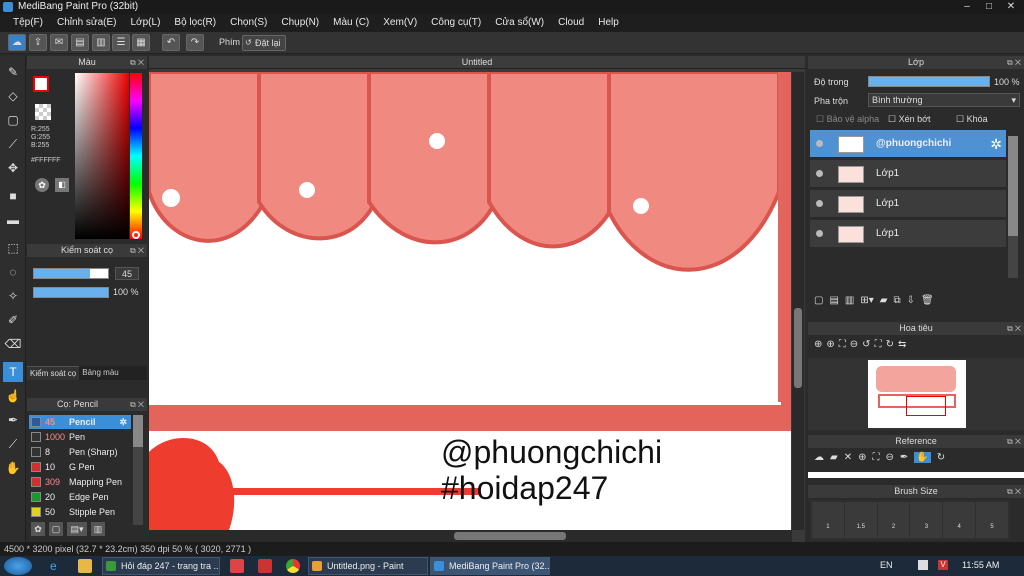  What do you see at coordinates (80, 497) in the screenshot?
I see `brush-item-edge-pen: 20 Edge Pen` at bounding box center [80, 497].